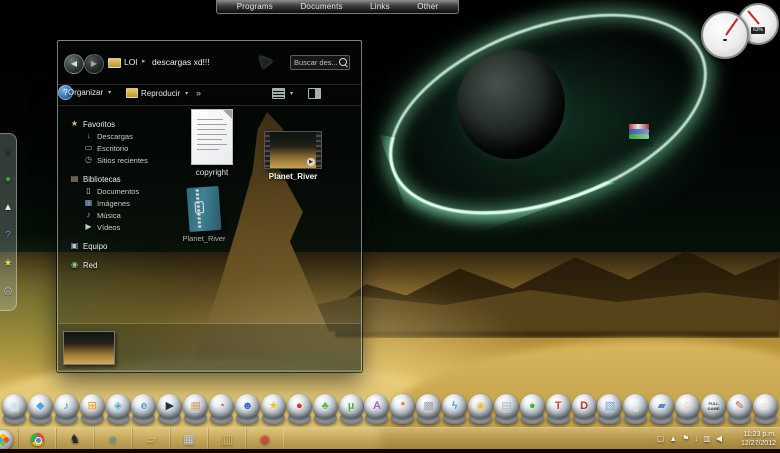 This screenshot has height=453, width=780. I want to click on dock-item-full-game: FULL GAME, so click(714, 410).